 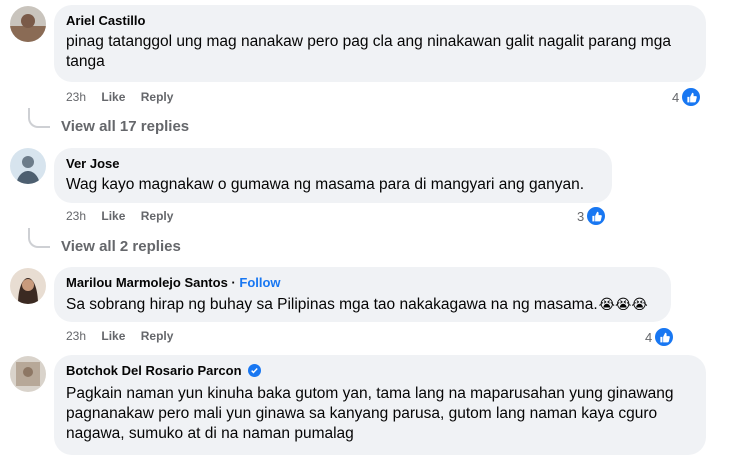 I want to click on view-replies-link: View all 2 replies, so click(x=121, y=246).